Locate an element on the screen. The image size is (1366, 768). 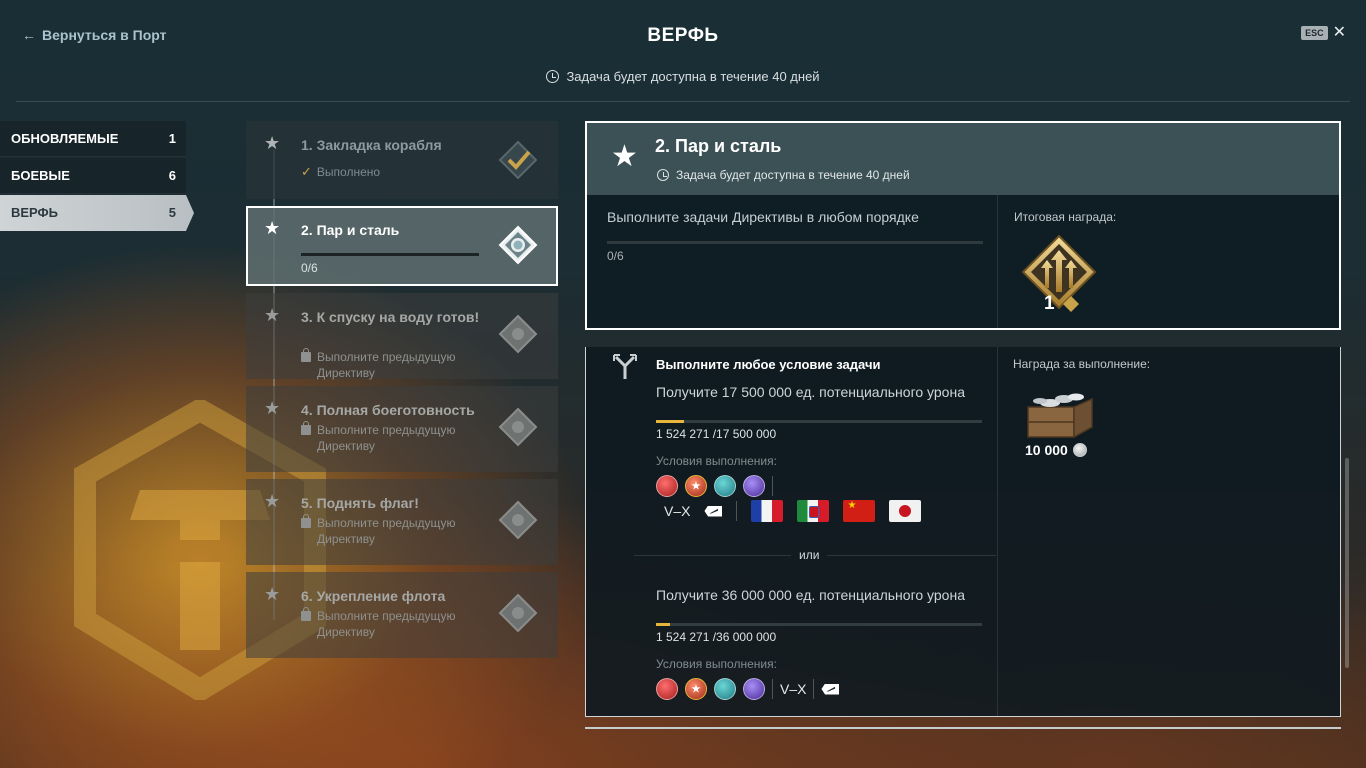
close-button: ESC ✕ is located at coordinates (1323, 33).